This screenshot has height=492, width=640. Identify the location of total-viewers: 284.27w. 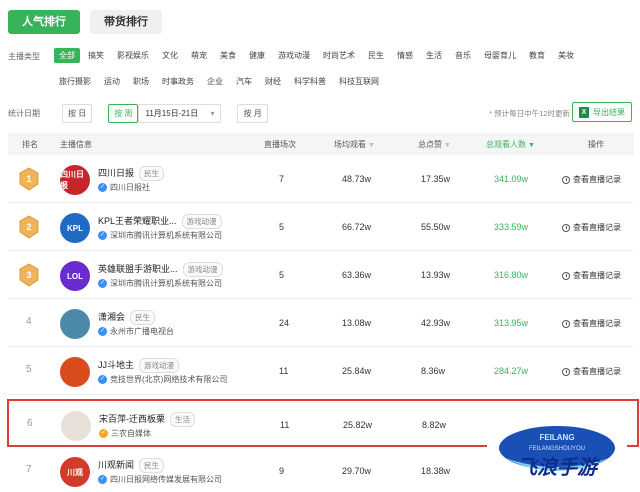
(511, 371).